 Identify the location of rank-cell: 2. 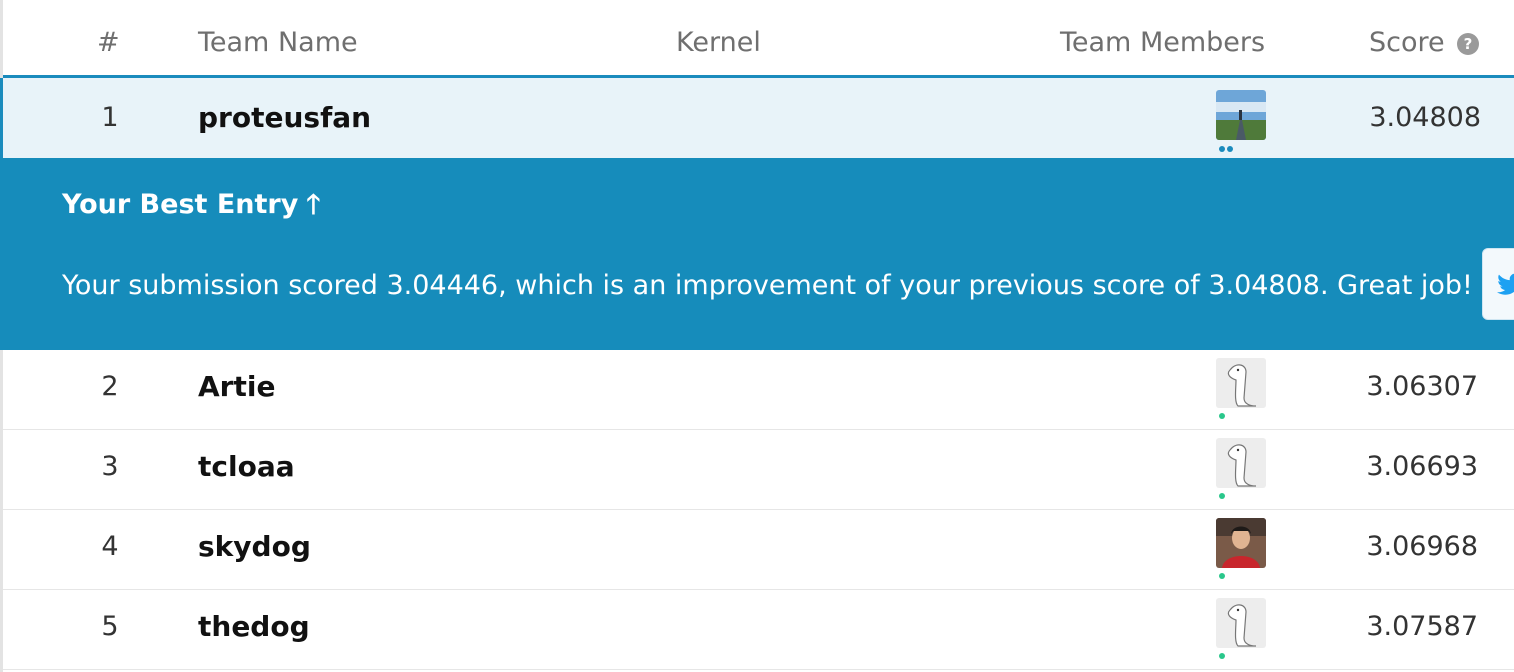
(110, 386).